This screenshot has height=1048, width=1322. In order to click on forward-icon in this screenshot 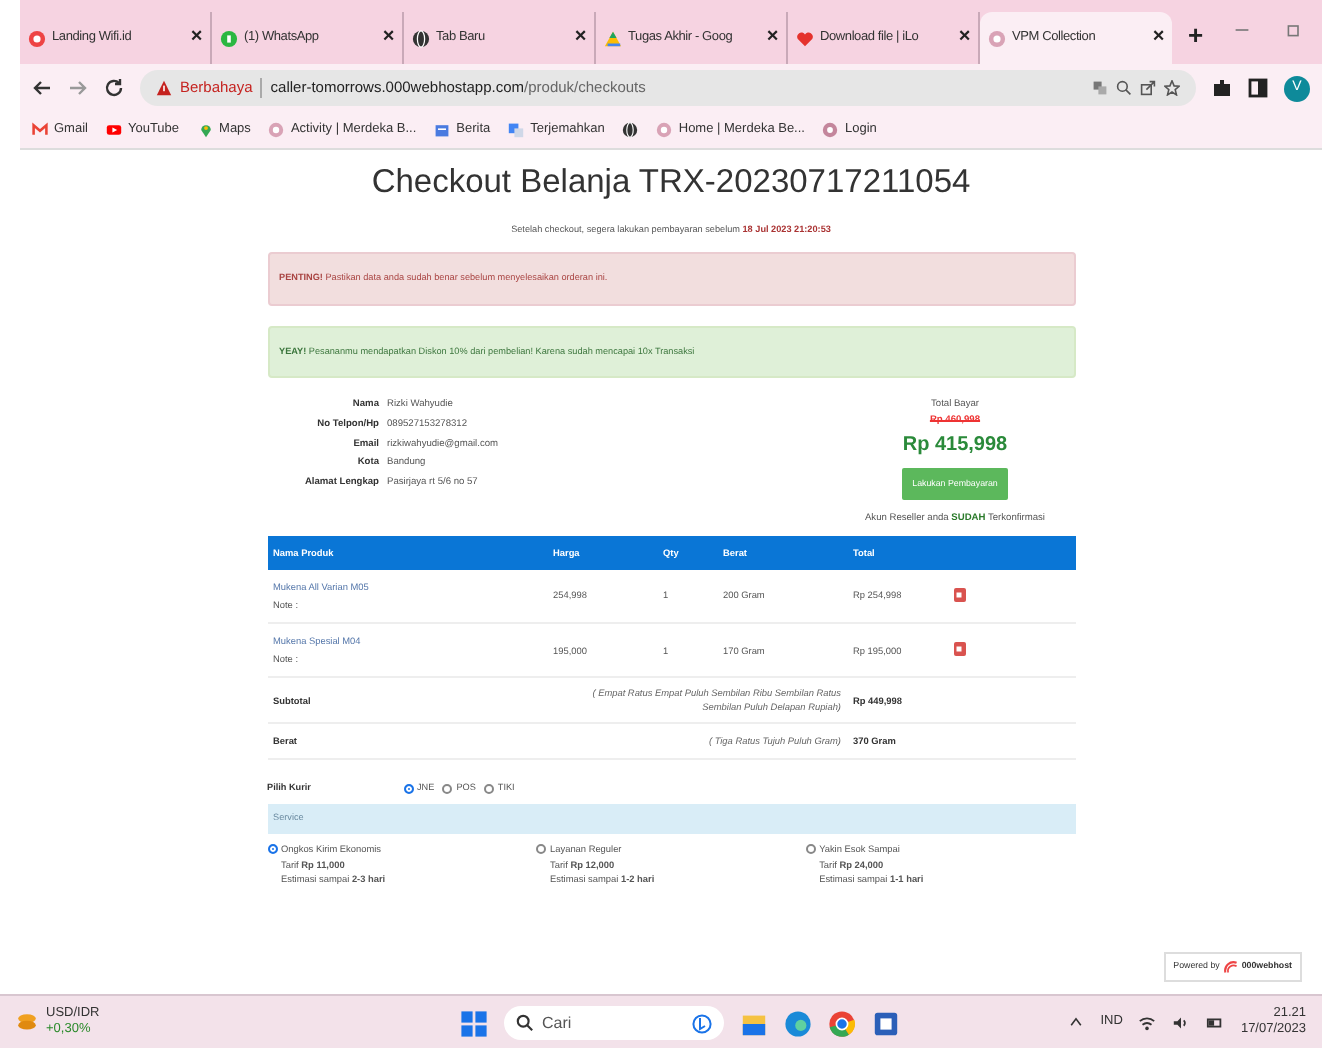, I will do `click(78, 88)`.